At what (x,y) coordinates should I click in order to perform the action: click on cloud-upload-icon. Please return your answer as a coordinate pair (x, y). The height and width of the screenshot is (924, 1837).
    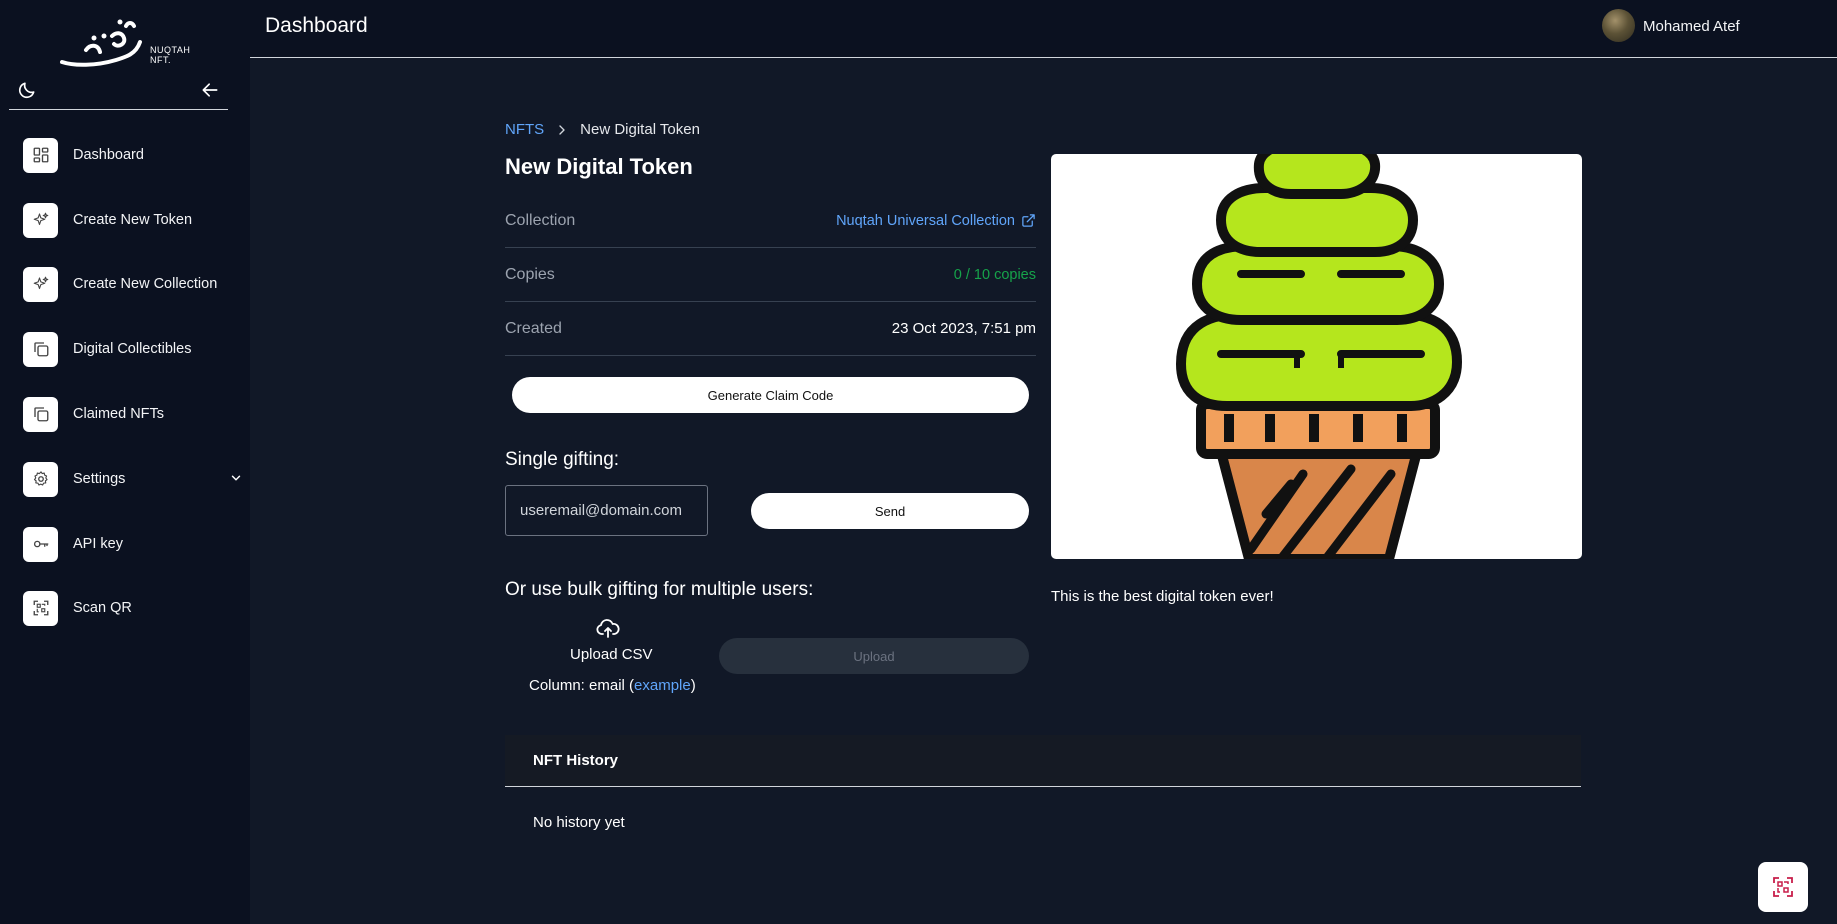
    Looking at the image, I should click on (608, 628).